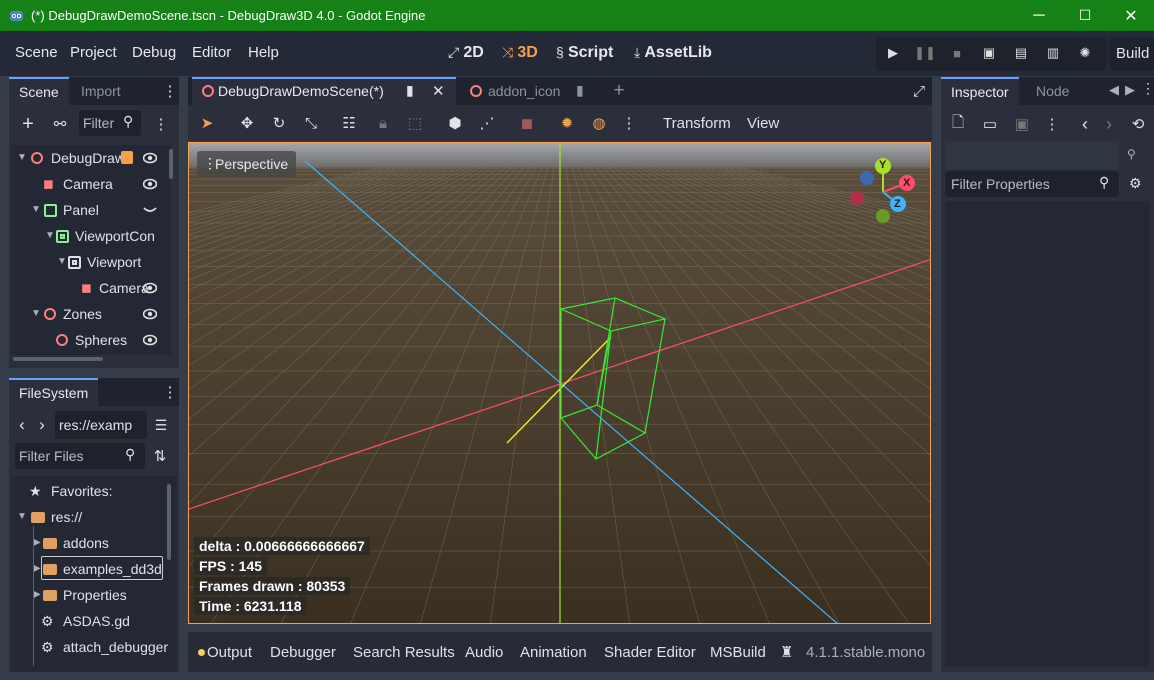  What do you see at coordinates (349, 123) in the screenshot?
I see `list-select-icon: ☷` at bounding box center [349, 123].